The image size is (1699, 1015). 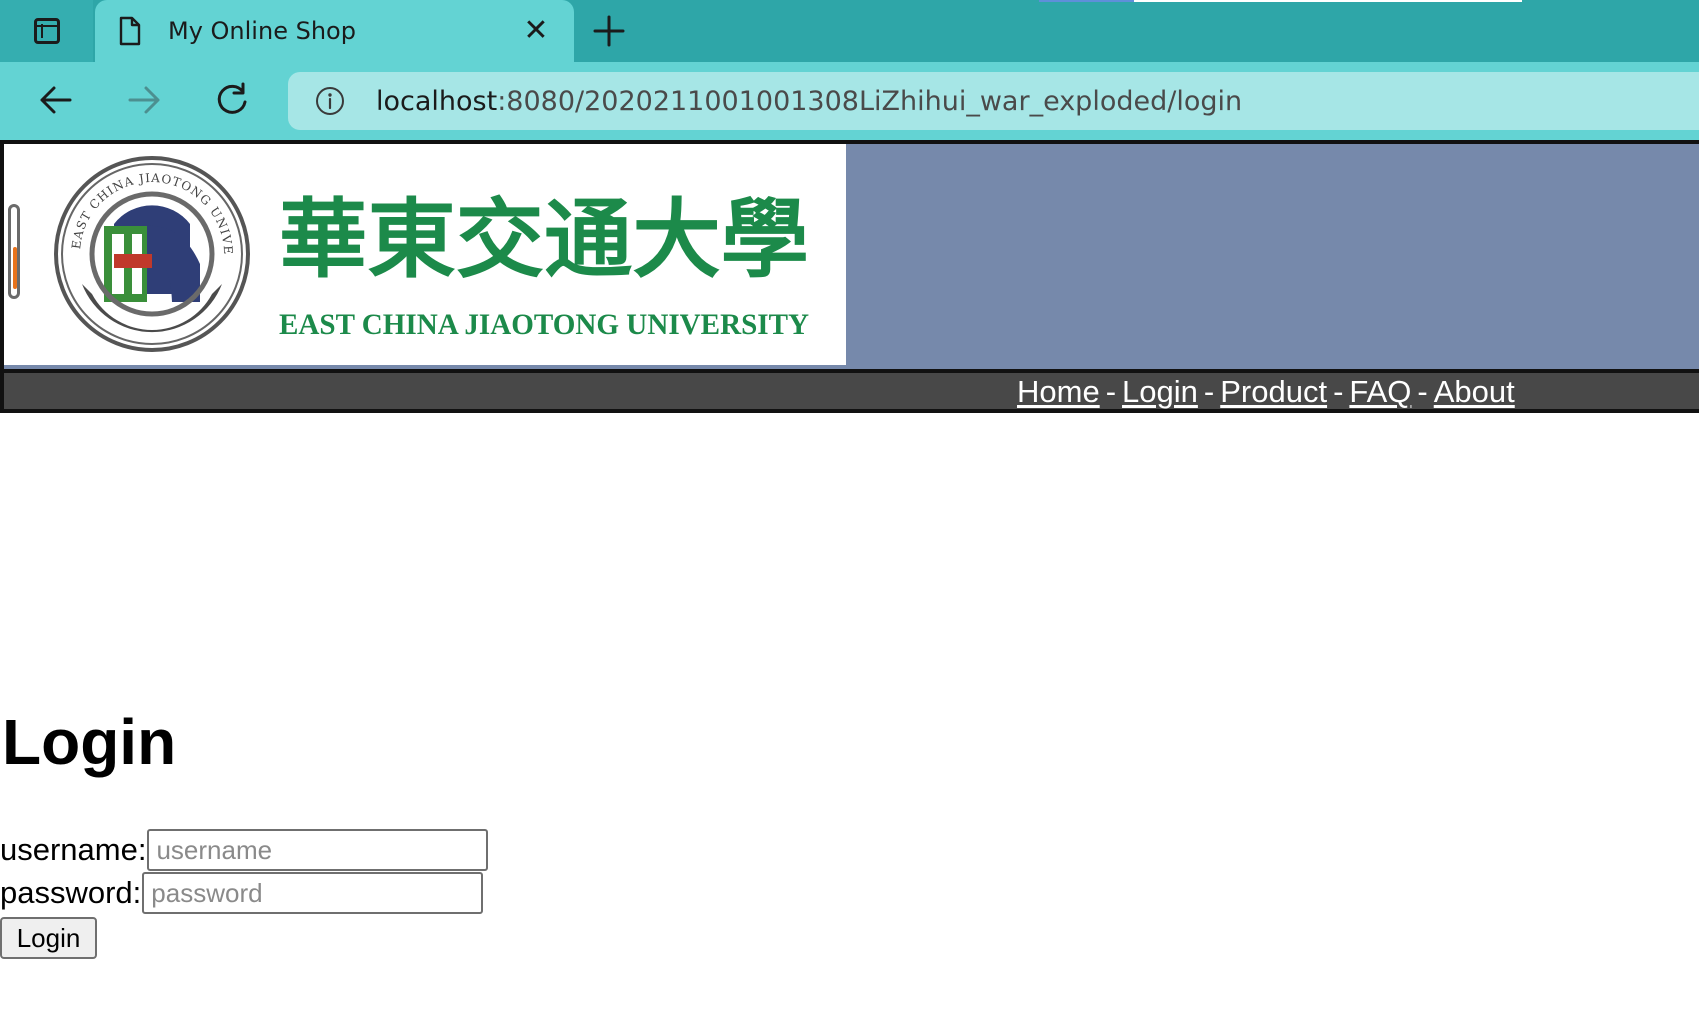 I want to click on nav-links: Home - Login - Product - FAQ - About, so click(x=1266, y=391).